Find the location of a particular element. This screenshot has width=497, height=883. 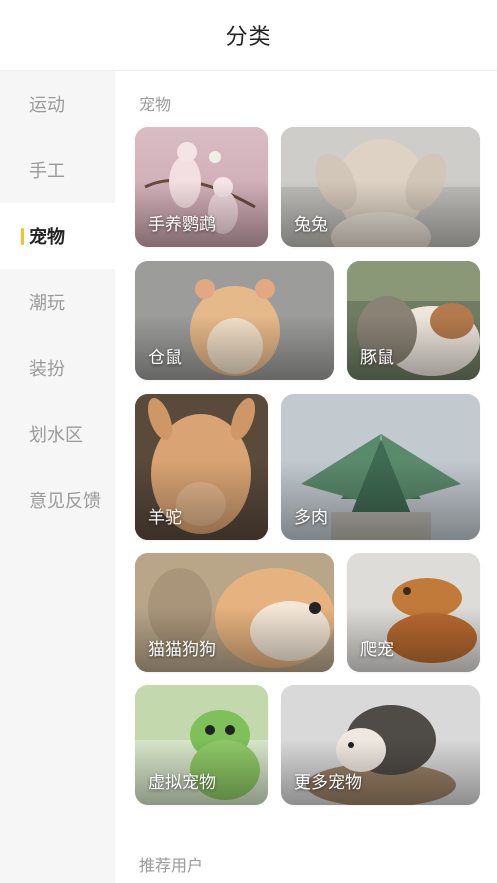

sidebar-item-slacking-zone: 划水区 is located at coordinates (57, 434).